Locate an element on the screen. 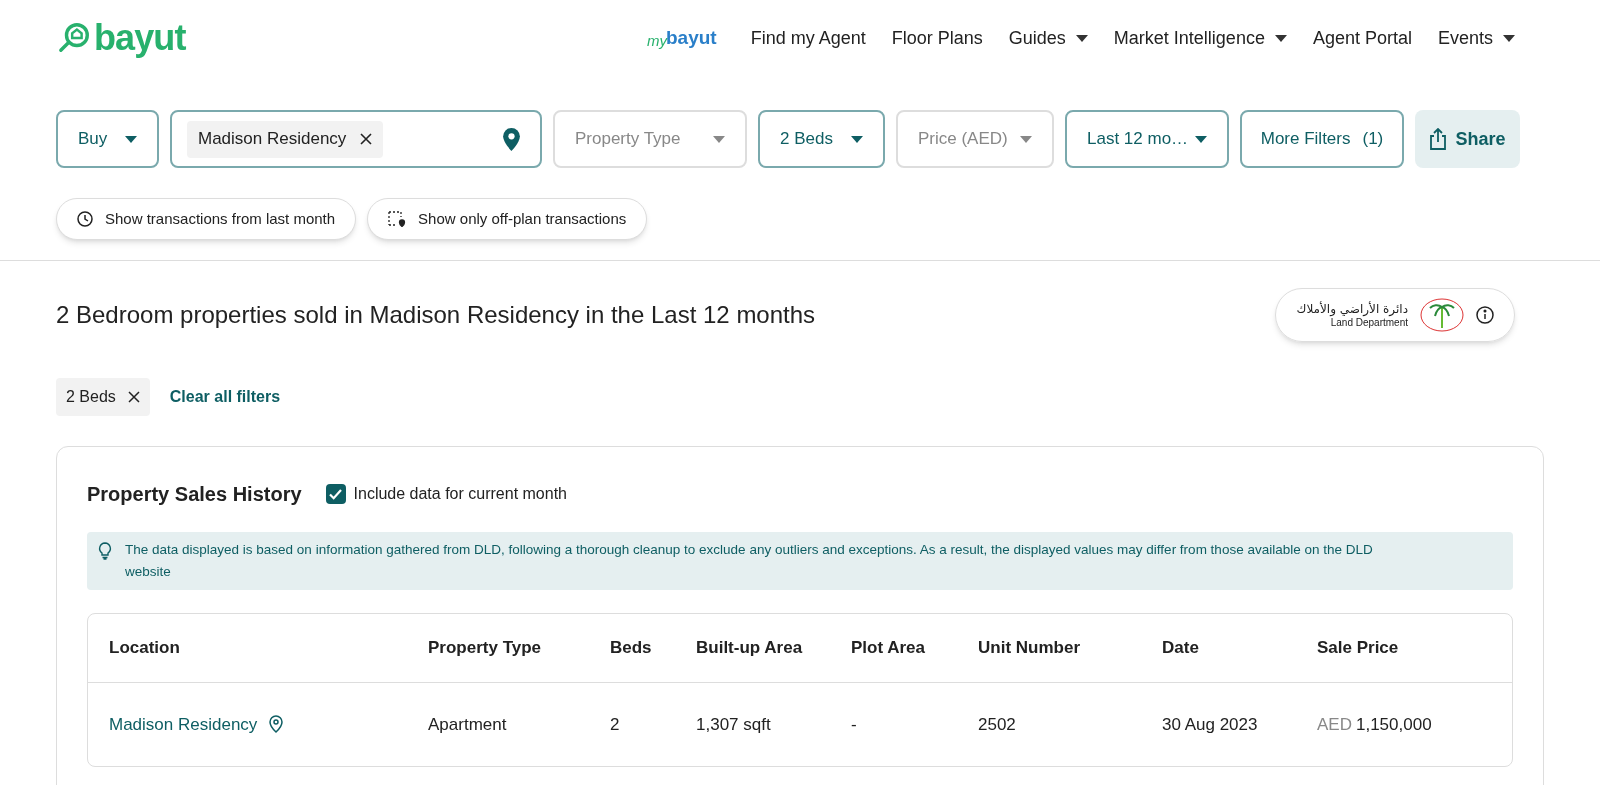 This screenshot has height=785, width=1600. filter-toggle-button: Show transactions from last month is located at coordinates (206, 219).